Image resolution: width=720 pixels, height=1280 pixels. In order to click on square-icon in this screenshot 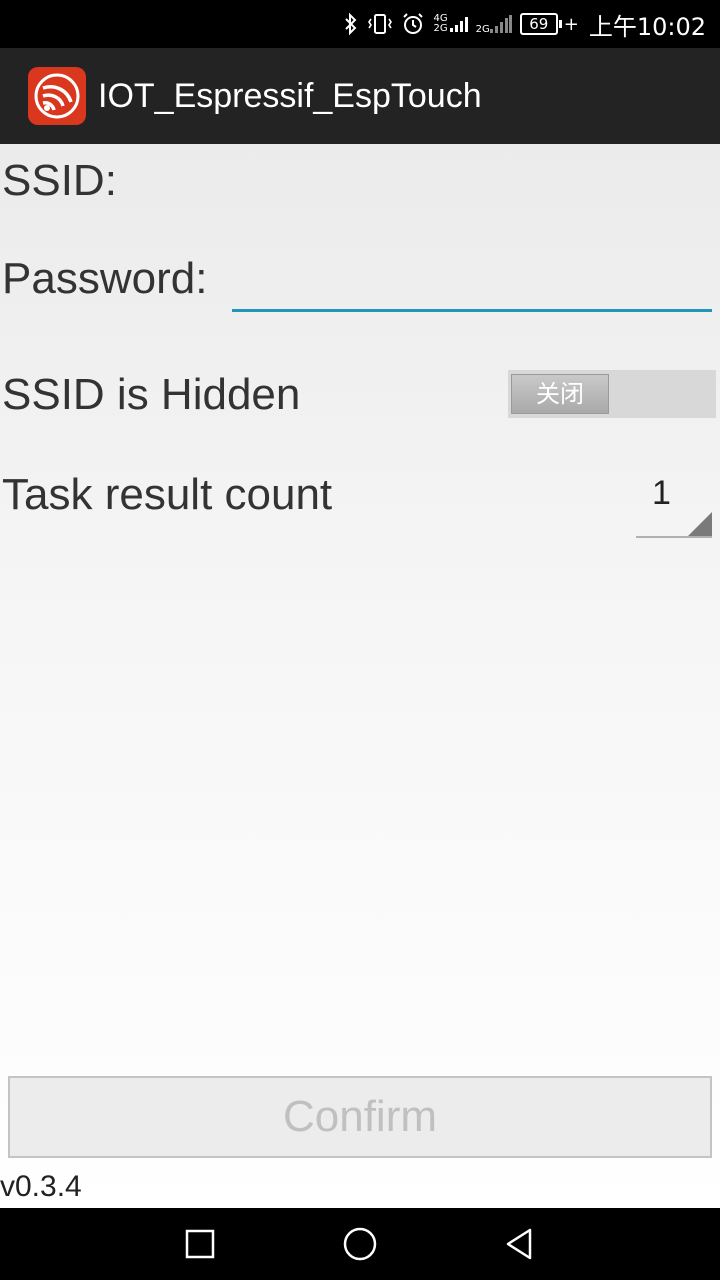, I will do `click(200, 1244)`.